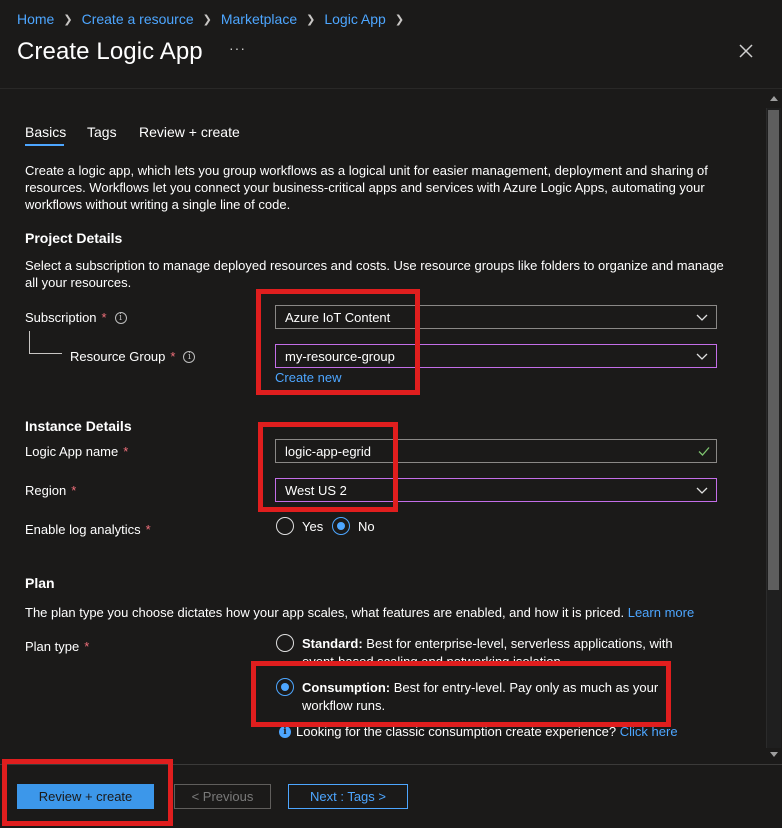 The height and width of the screenshot is (828, 782). What do you see at coordinates (138, 19) in the screenshot?
I see `breadcrumb-create-resource: Create a resource` at bounding box center [138, 19].